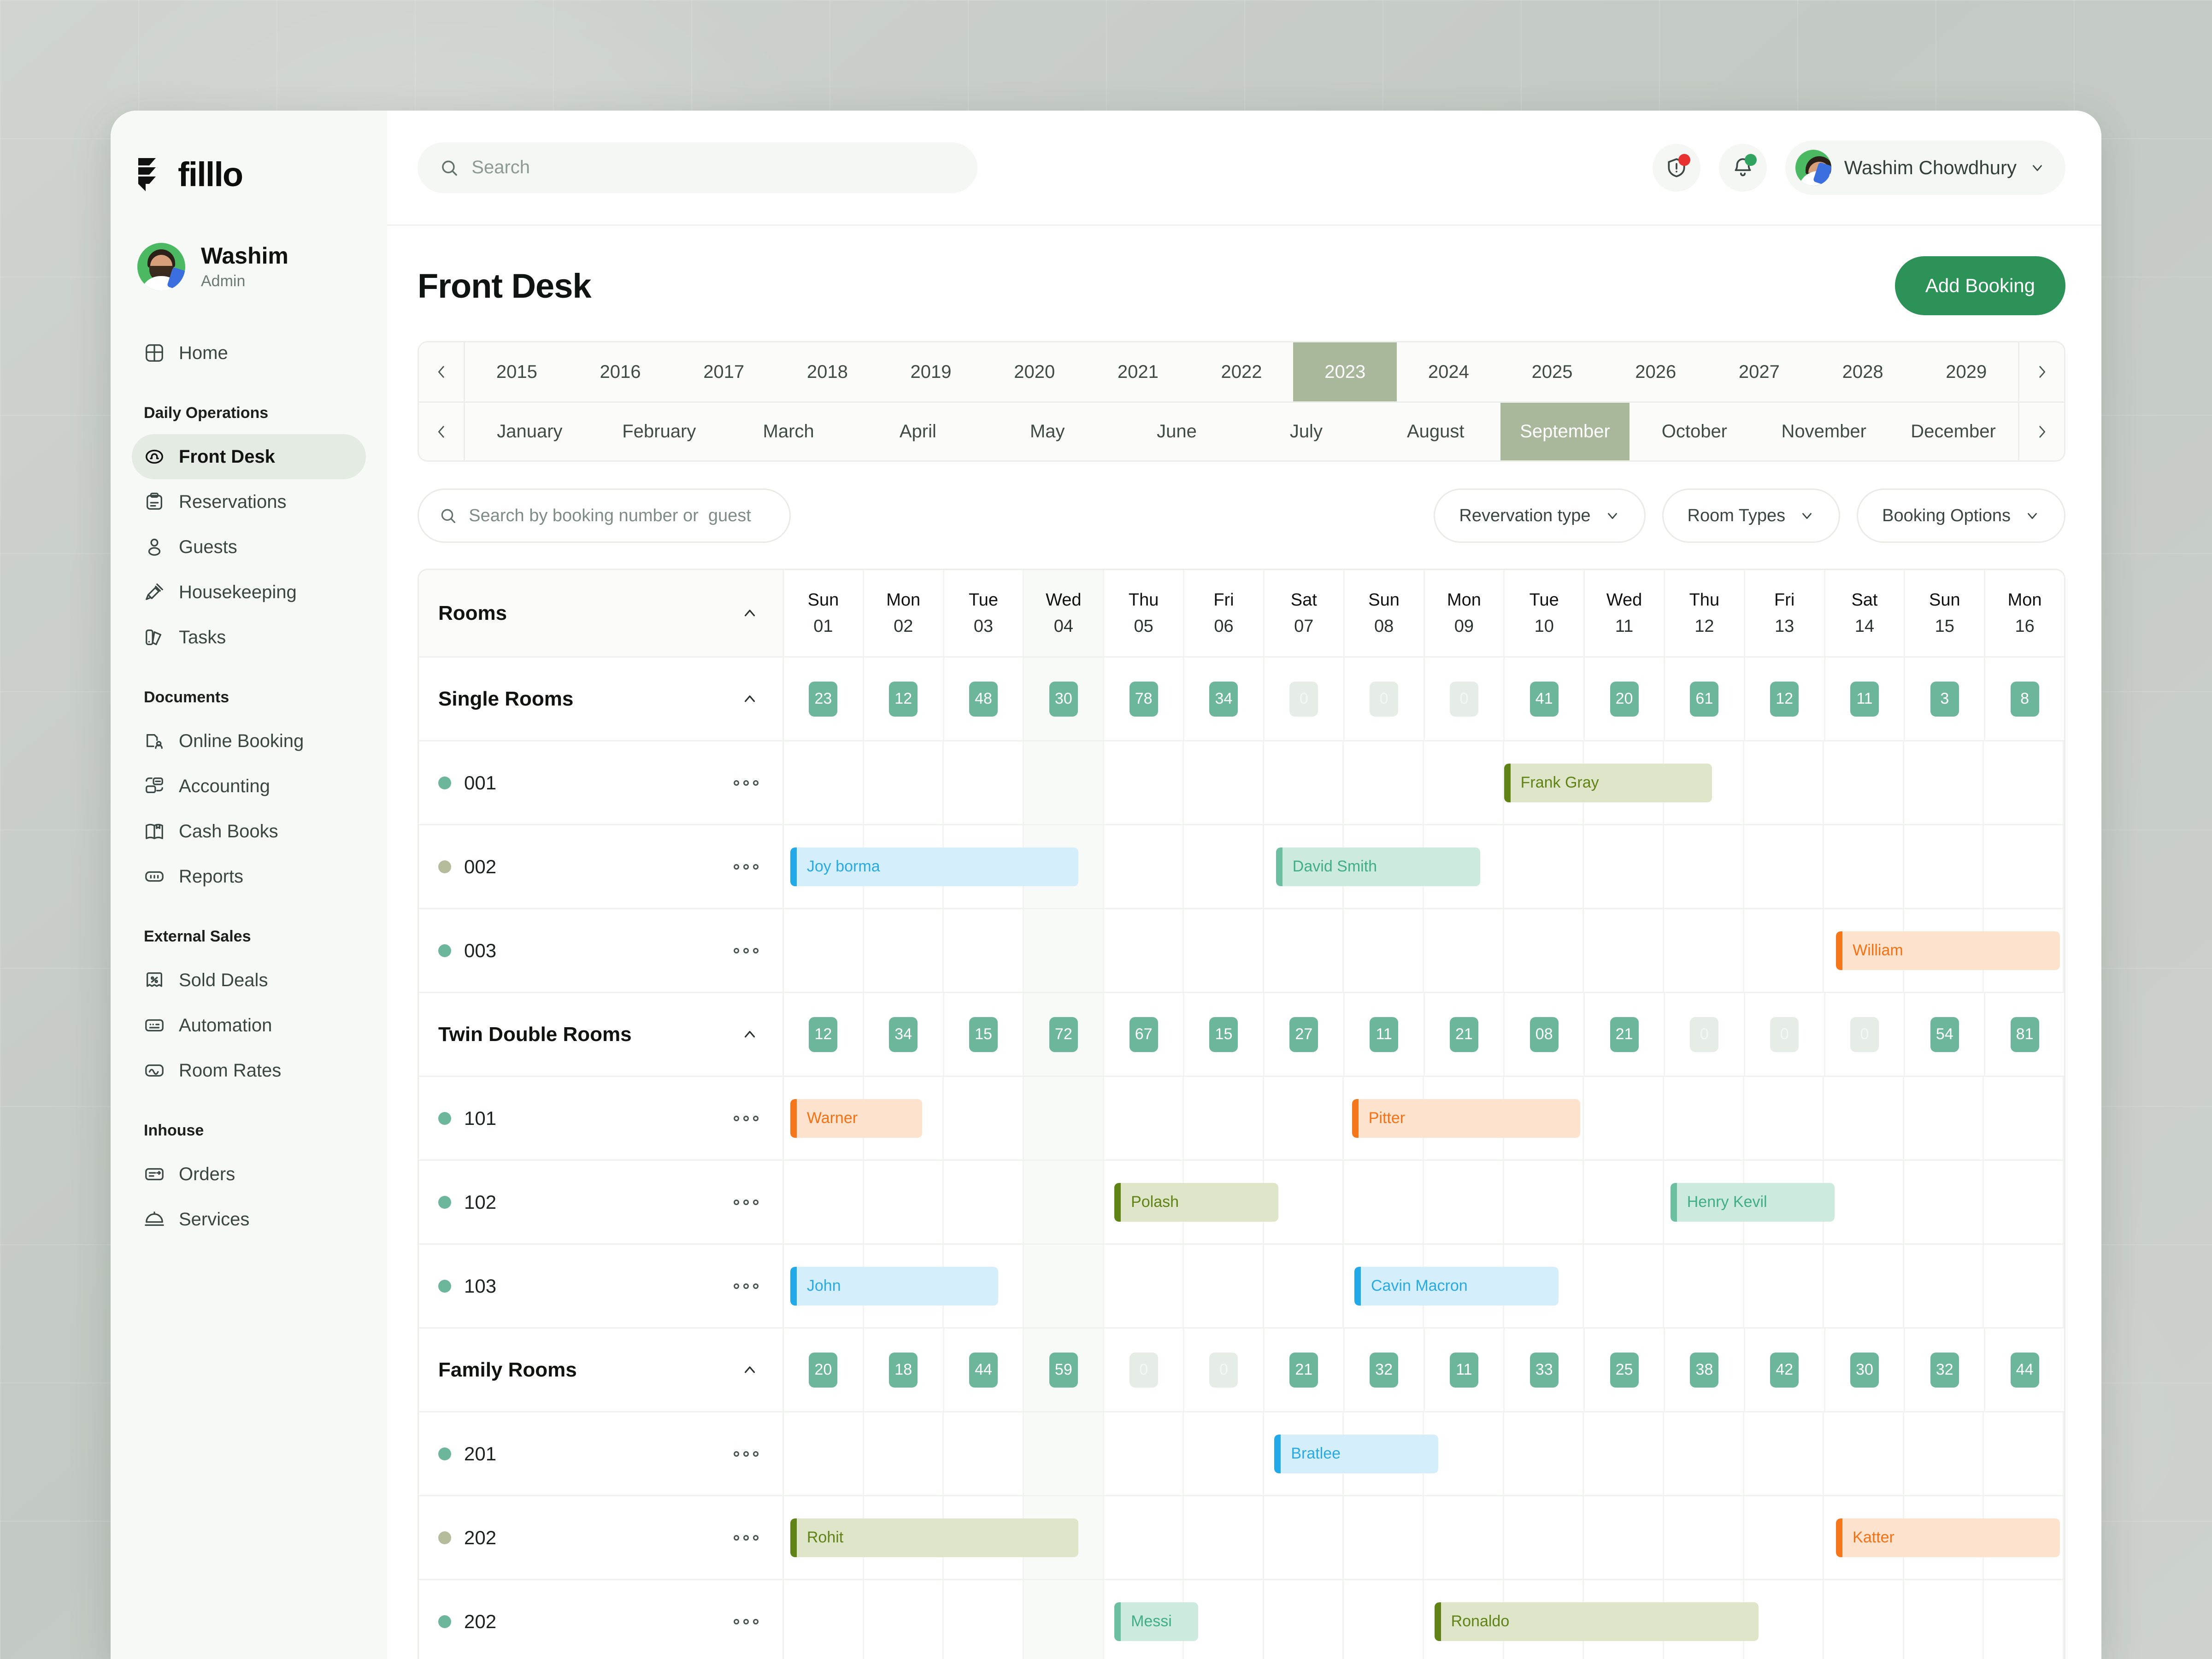 Image resolution: width=2212 pixels, height=1659 pixels. I want to click on month-option-December: December, so click(1953, 431).